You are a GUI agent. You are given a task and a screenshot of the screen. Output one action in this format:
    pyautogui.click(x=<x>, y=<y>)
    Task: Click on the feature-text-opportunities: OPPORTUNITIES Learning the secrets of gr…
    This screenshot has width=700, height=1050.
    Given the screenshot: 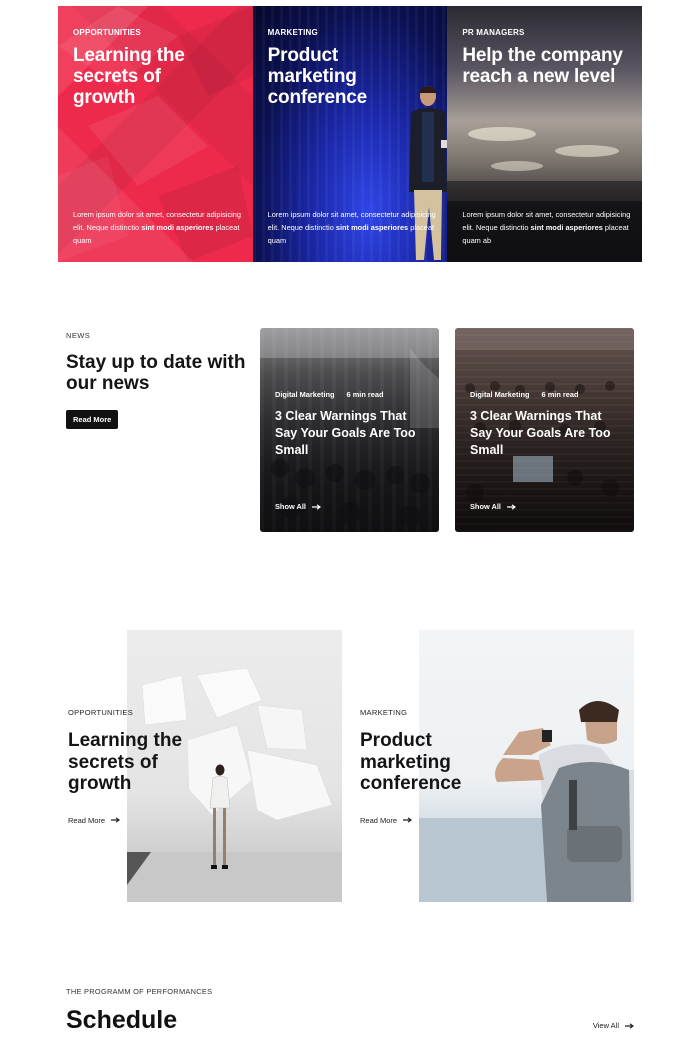 What is the action you would take?
    pyautogui.click(x=153, y=766)
    